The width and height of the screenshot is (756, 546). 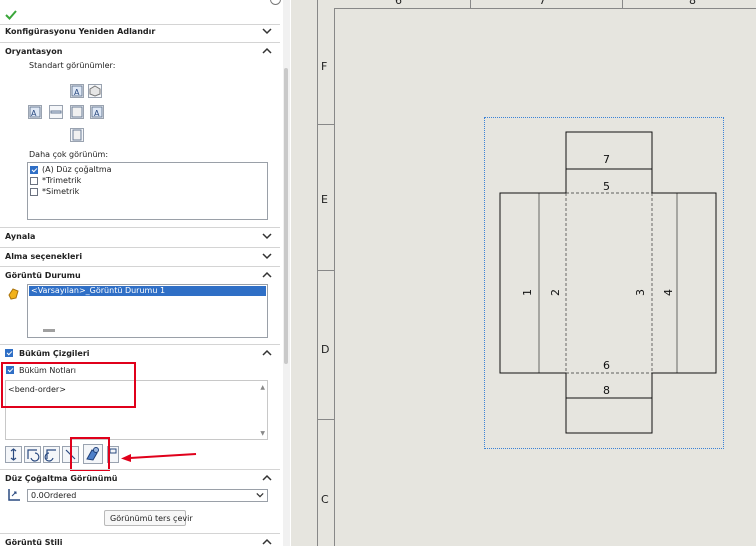 What do you see at coordinates (13, 454) in the screenshot?
I see `note-align-vertical-button` at bounding box center [13, 454].